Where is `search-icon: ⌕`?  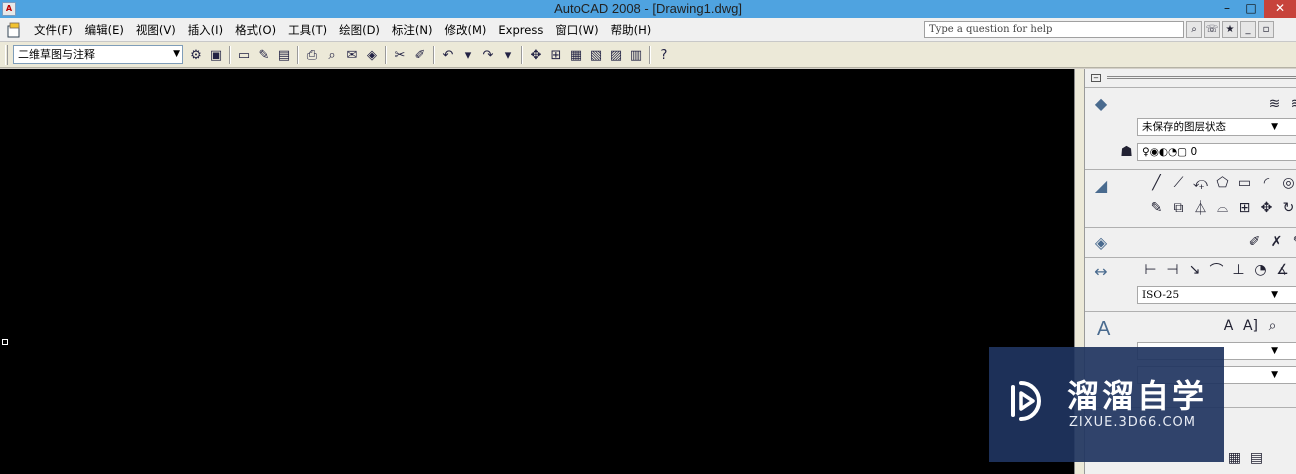 search-icon: ⌕ is located at coordinates (1194, 29).